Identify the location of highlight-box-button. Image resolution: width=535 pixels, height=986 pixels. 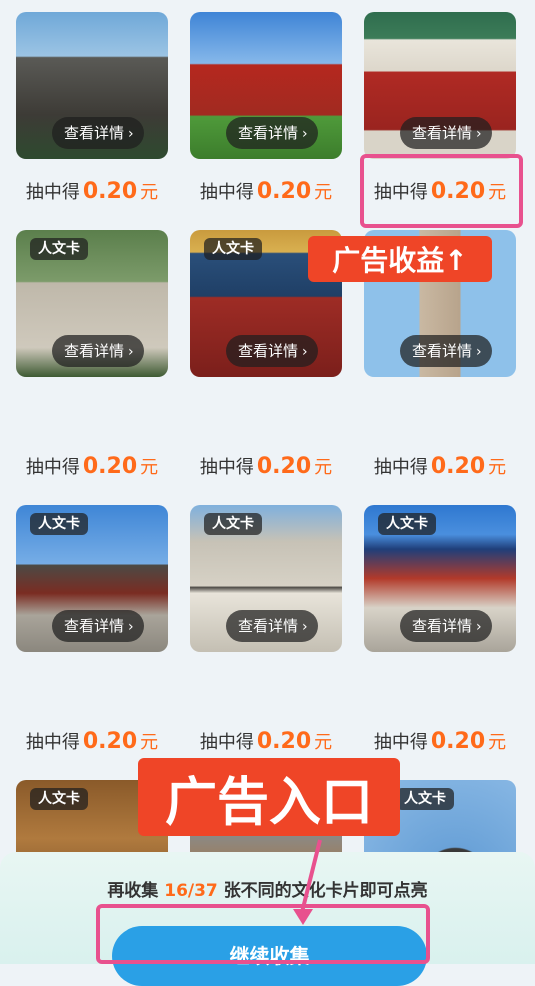
(263, 934).